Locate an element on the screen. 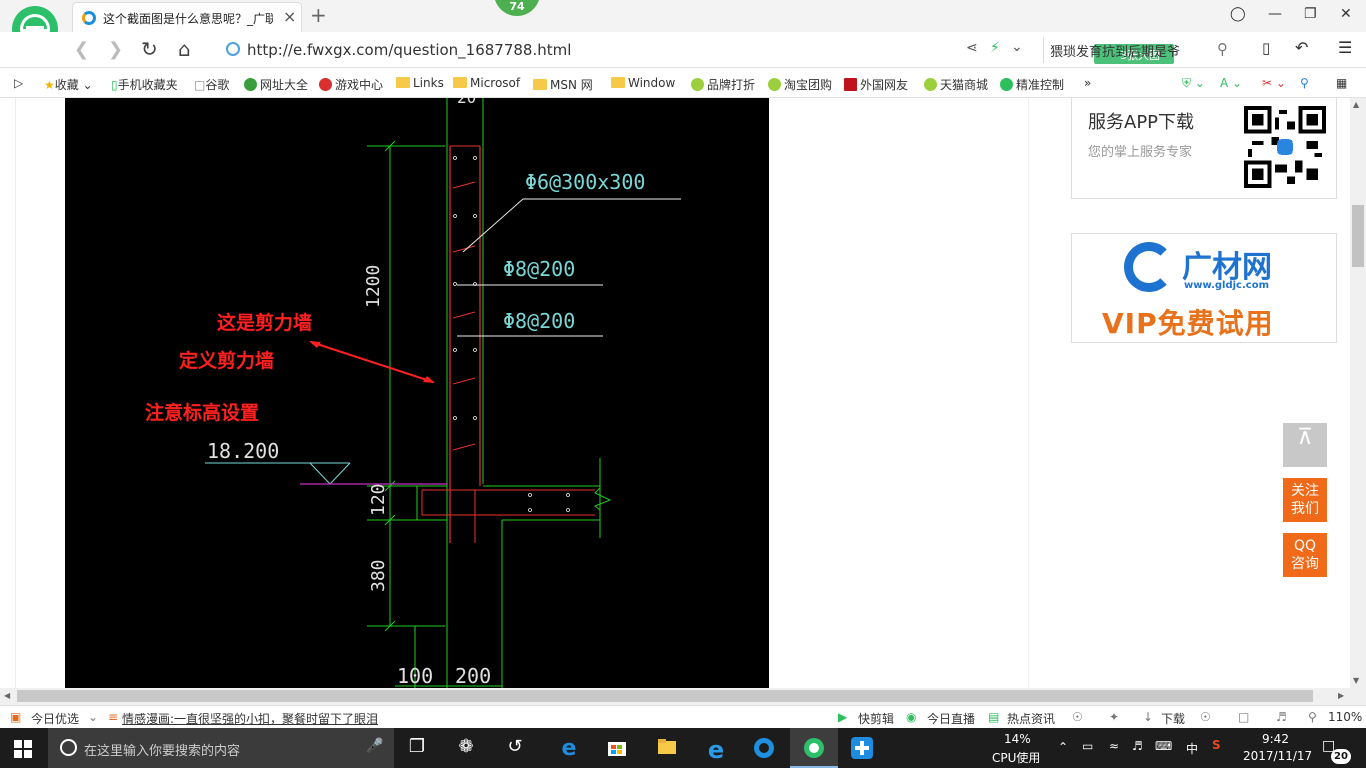 This screenshot has width=1366, height=768. ie-mode-icon: ☉ is located at coordinates (1205, 717).